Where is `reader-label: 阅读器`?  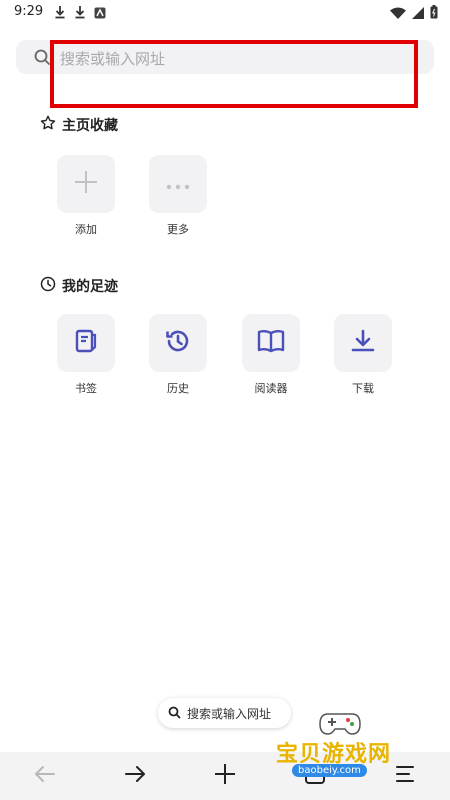
reader-label: 阅读器 is located at coordinates (271, 388).